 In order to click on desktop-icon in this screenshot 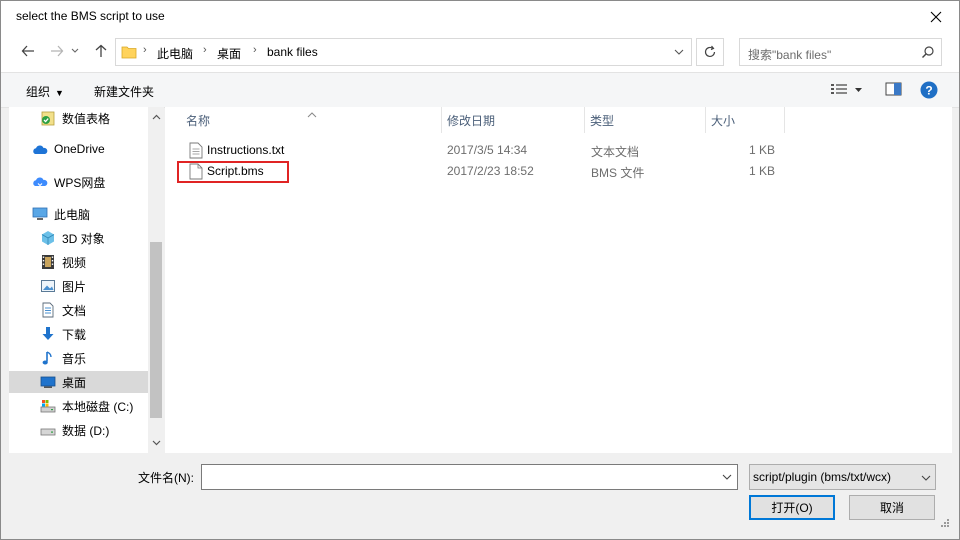, I will do `click(48, 382)`.